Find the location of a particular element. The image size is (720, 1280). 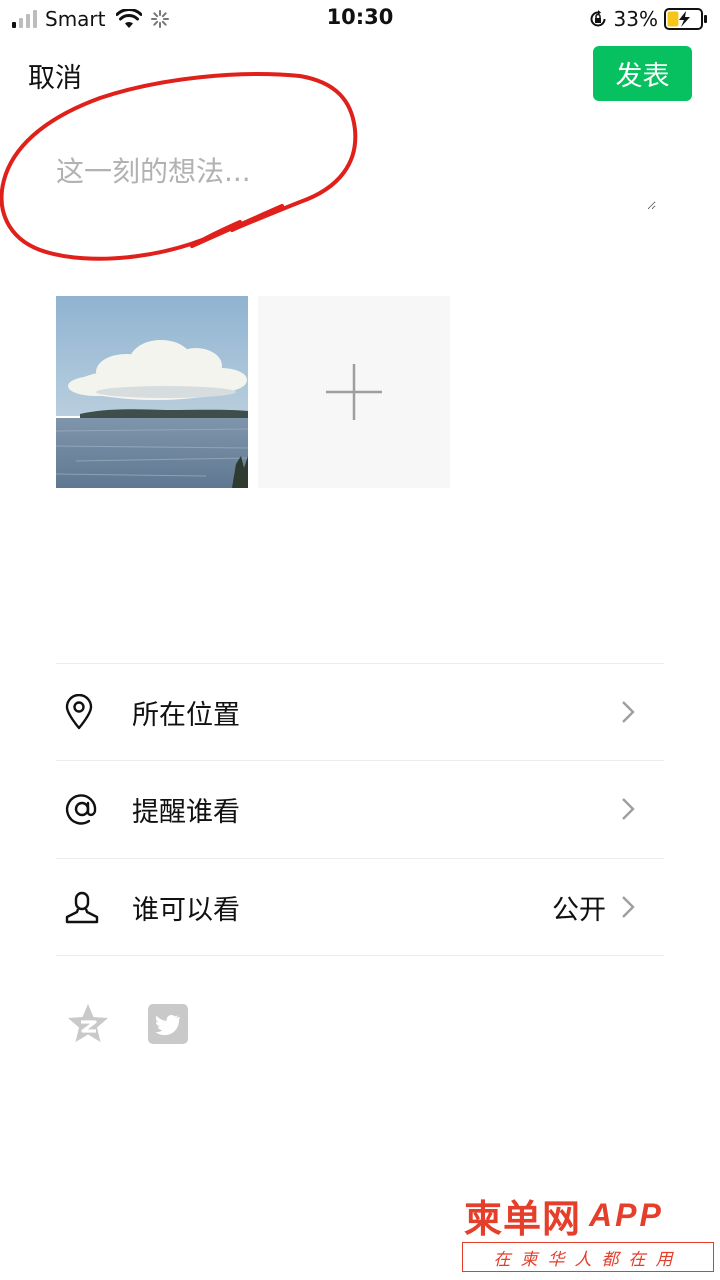

add-photo-button is located at coordinates (354, 392).